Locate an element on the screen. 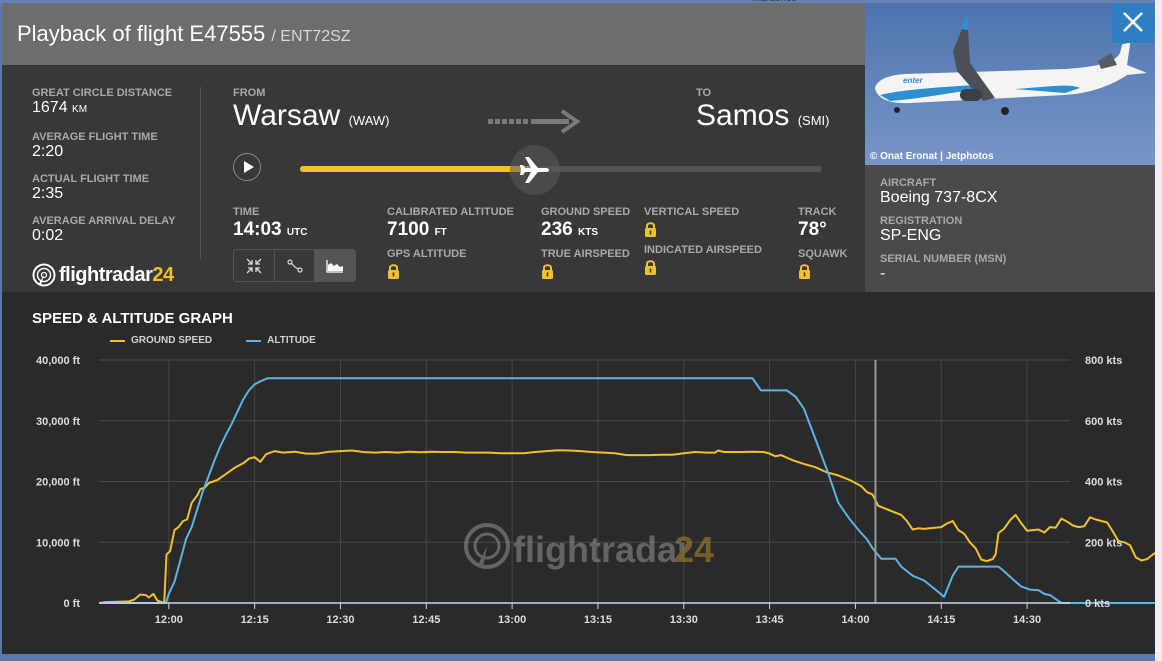 This screenshot has height=661, width=1162. time-value: 14:03 is located at coordinates (257, 229).